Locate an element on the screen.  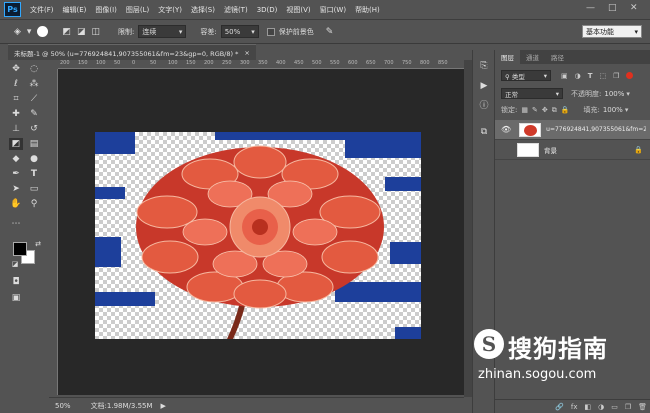
maximize-icon: □ is located at coordinates (612, 8).